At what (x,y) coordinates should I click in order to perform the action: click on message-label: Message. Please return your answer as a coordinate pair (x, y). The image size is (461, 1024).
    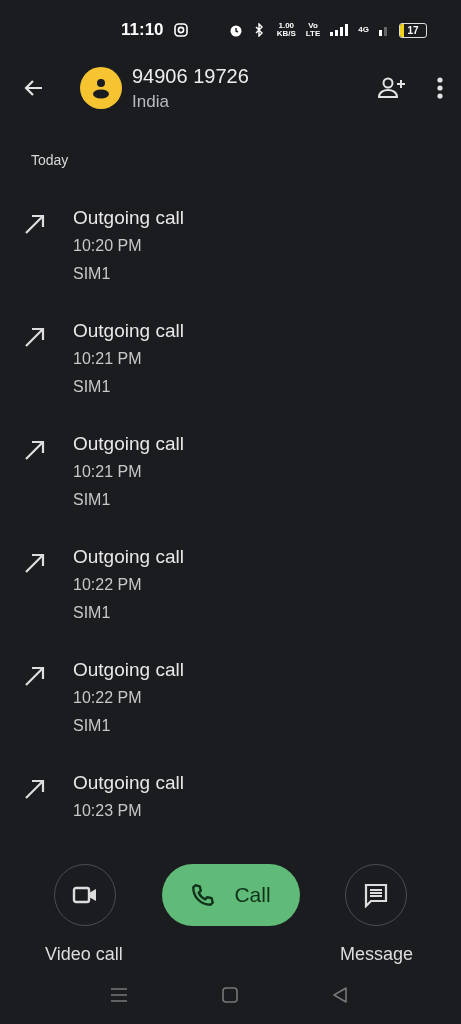
    Looking at the image, I should click on (376, 954).